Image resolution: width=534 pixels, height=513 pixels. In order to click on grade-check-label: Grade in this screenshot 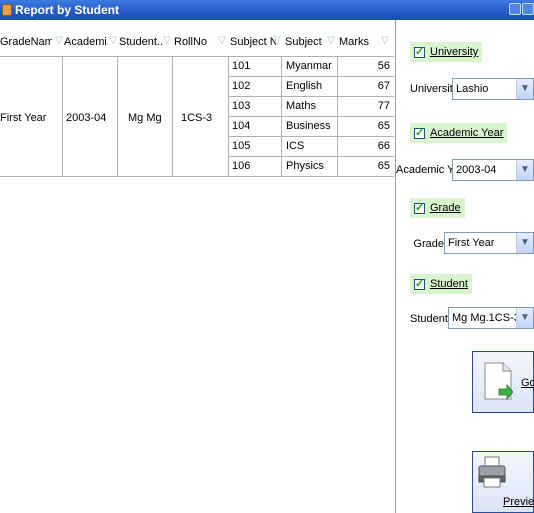, I will do `click(445, 208)`.